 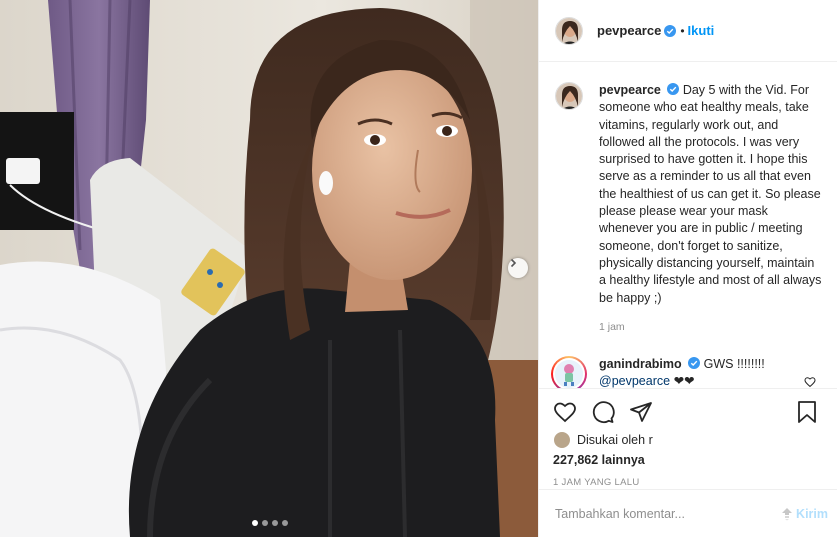 I want to click on likes-count: 227,862 lainnya, so click(x=689, y=460).